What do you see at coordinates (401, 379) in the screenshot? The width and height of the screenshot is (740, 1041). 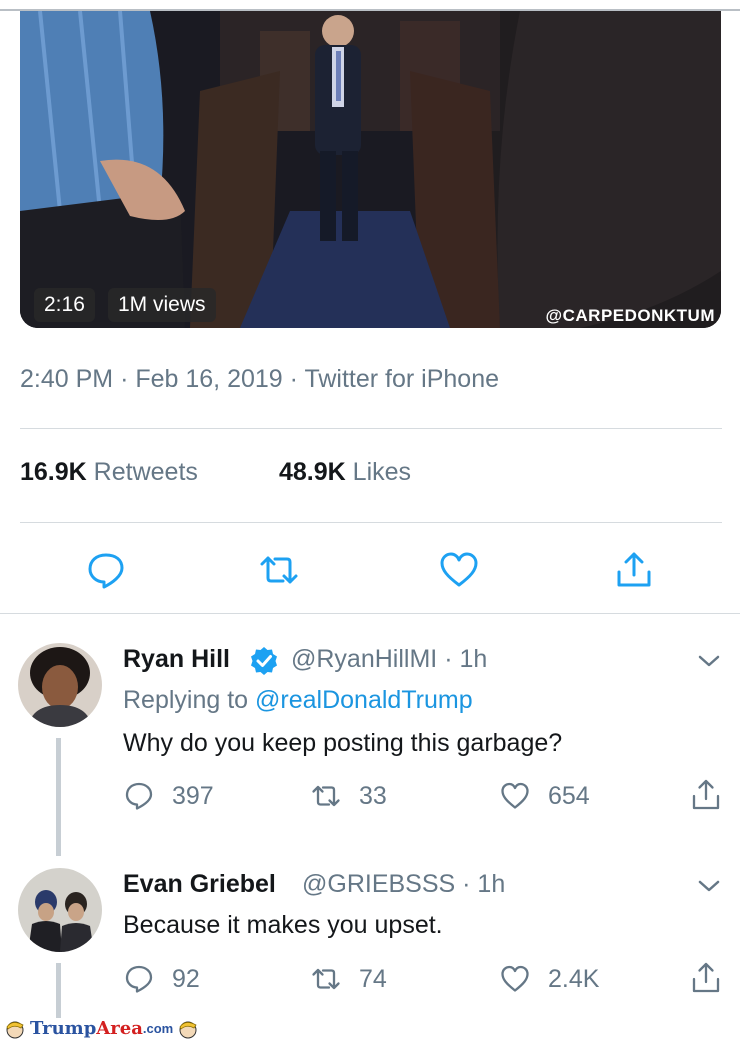 I see `tweet-source-link: Twitter for iPhone` at bounding box center [401, 379].